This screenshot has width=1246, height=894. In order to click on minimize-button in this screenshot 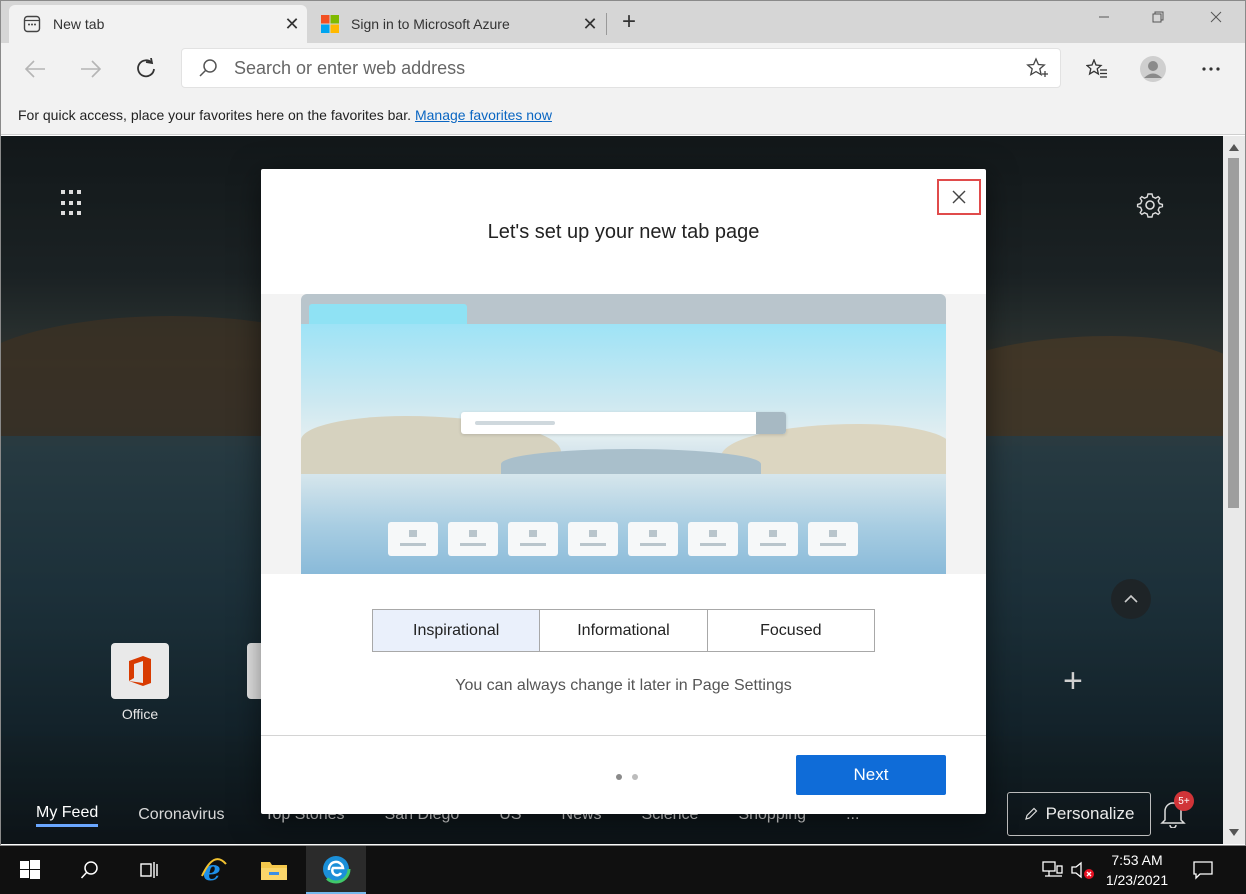, I will do `click(1104, 17)`.